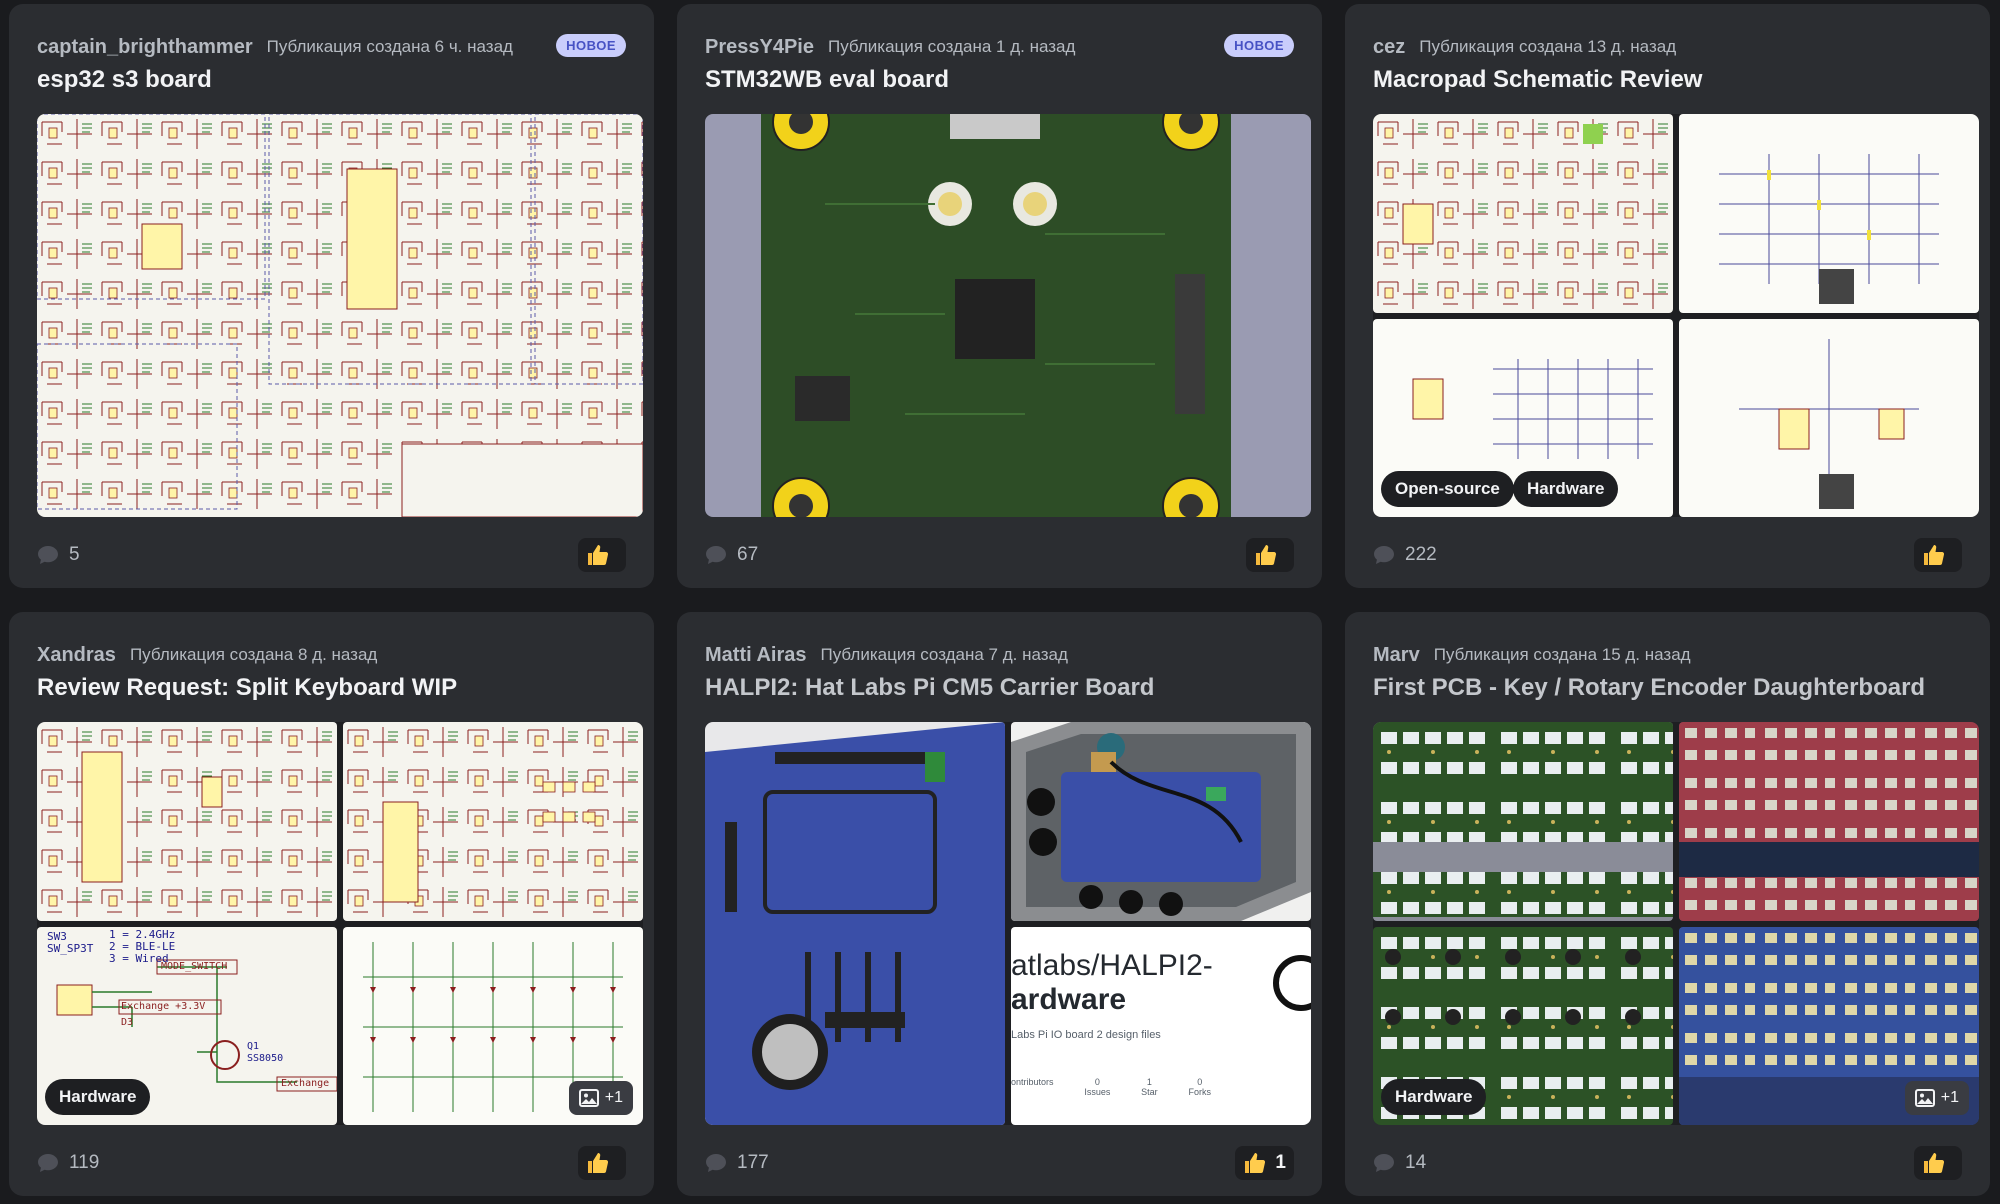  I want to click on comment-count: 222, so click(1421, 554).